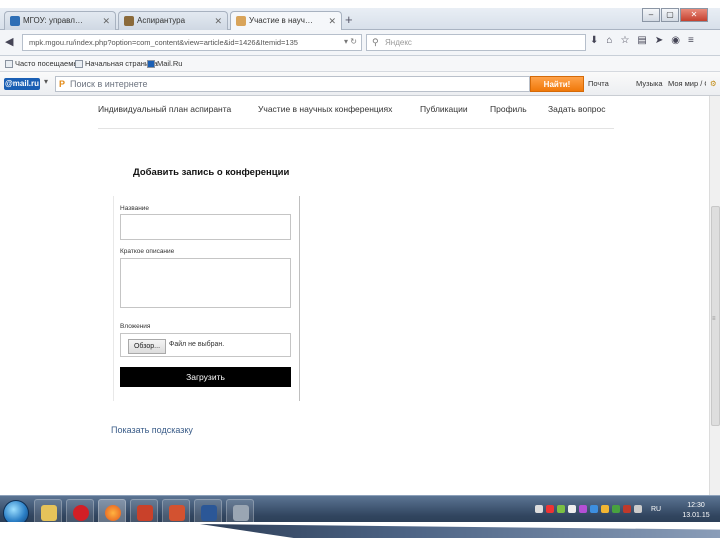 Image resolution: width=720 pixels, height=540 pixels. What do you see at coordinates (713, 83) in the screenshot?
I see `settings-gear-icon: ⚙` at bounding box center [713, 83].